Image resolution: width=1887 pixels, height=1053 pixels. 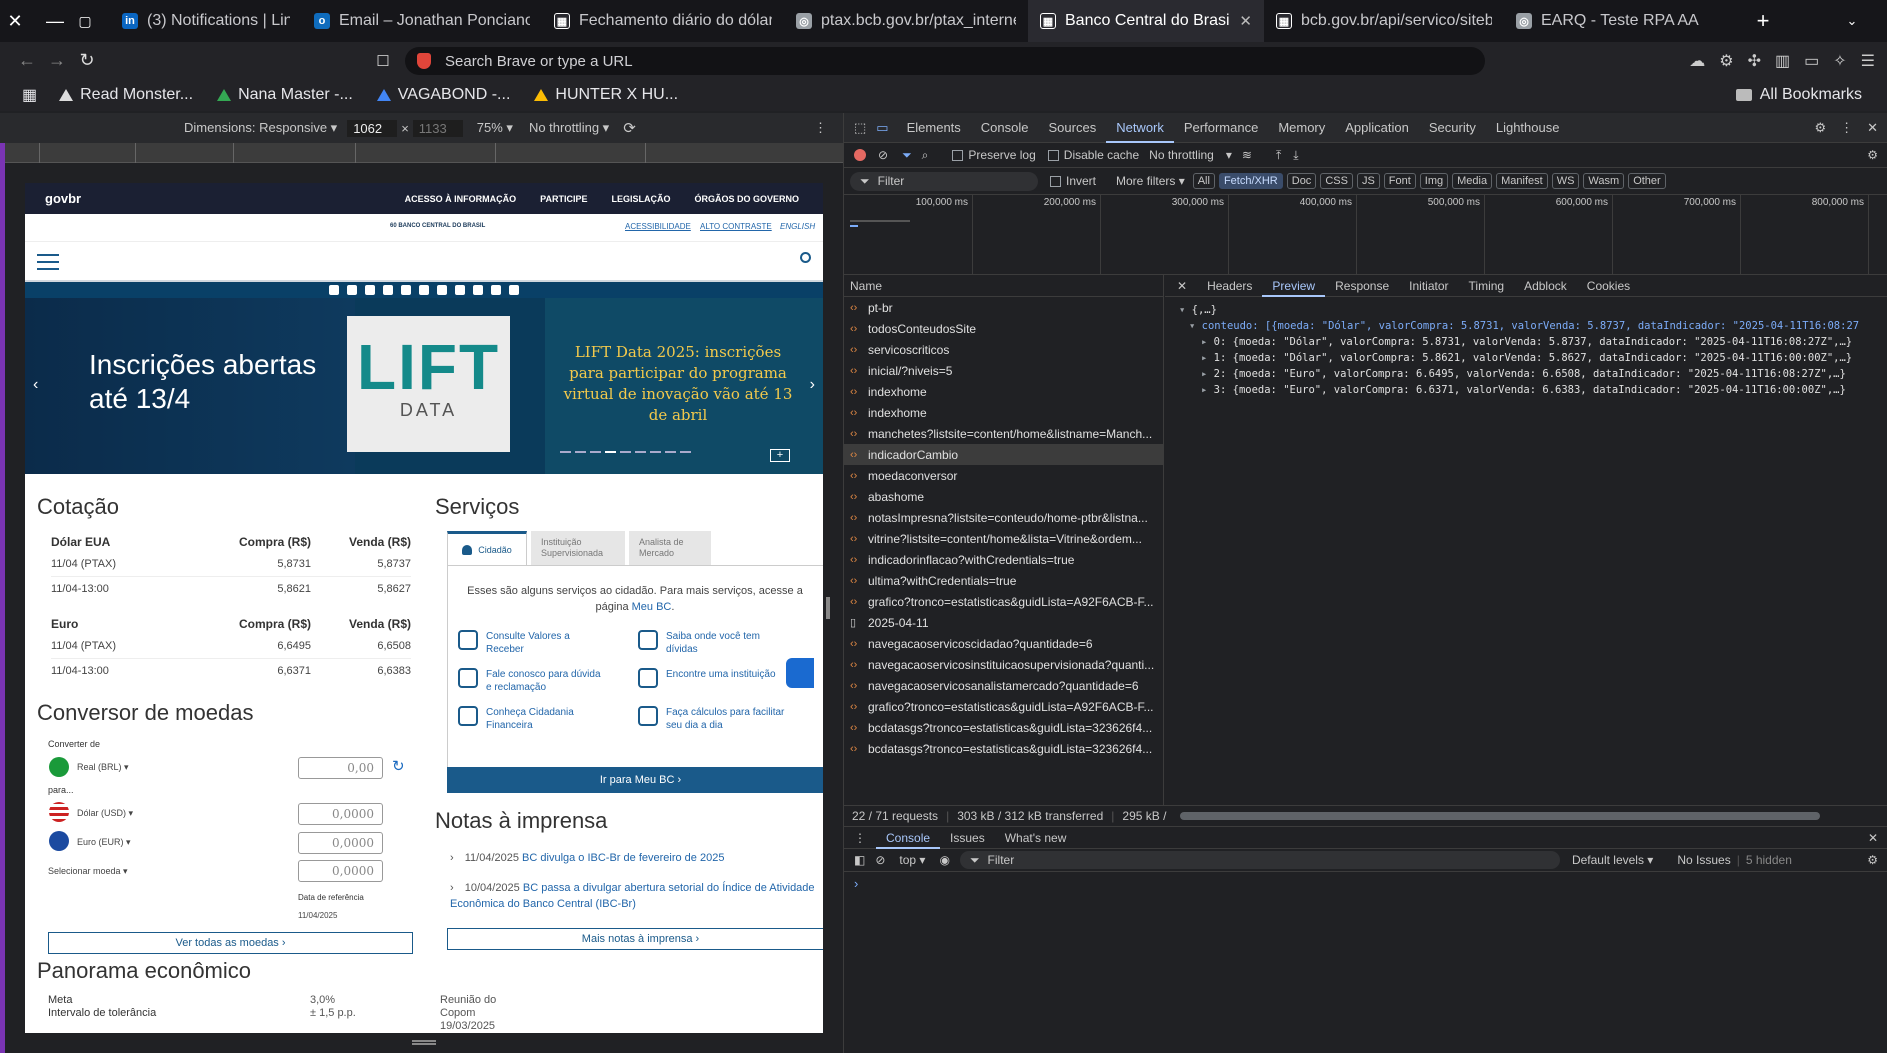 What do you see at coordinates (1004, 349) in the screenshot?
I see `request-row: ‹› servicoscriticos` at bounding box center [1004, 349].